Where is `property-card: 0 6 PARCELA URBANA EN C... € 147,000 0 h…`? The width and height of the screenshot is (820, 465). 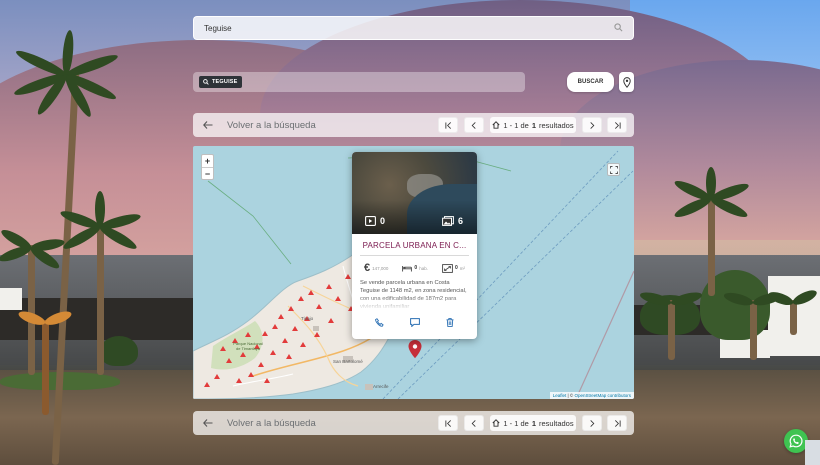
property-card: 0 6 PARCELA URBANA EN C... € 147,000 0 h… is located at coordinates (414, 245).